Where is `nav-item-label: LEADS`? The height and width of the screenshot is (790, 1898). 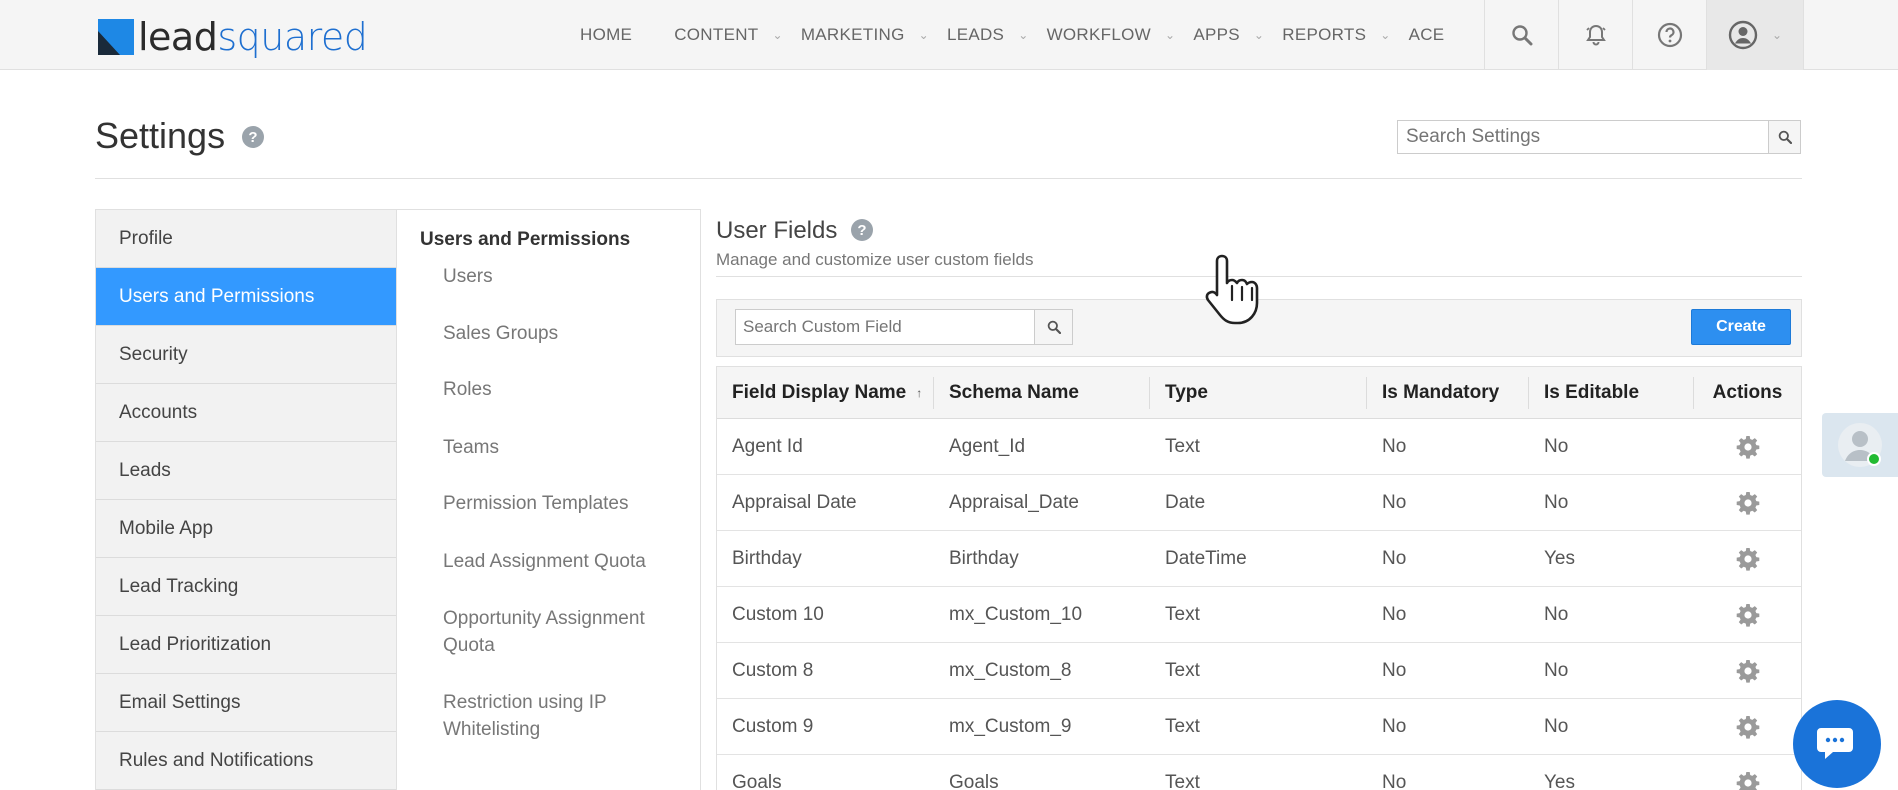
nav-item-label: LEADS is located at coordinates (975, 34).